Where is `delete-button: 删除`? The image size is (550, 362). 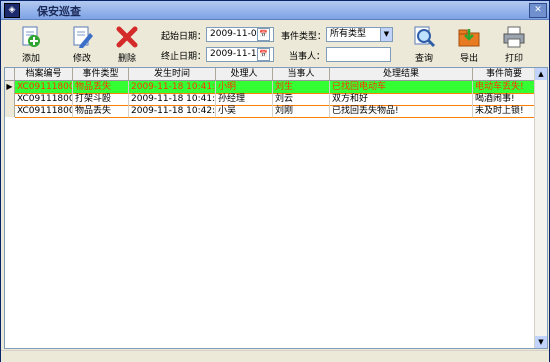
delete-button: 删除 is located at coordinates (127, 45).